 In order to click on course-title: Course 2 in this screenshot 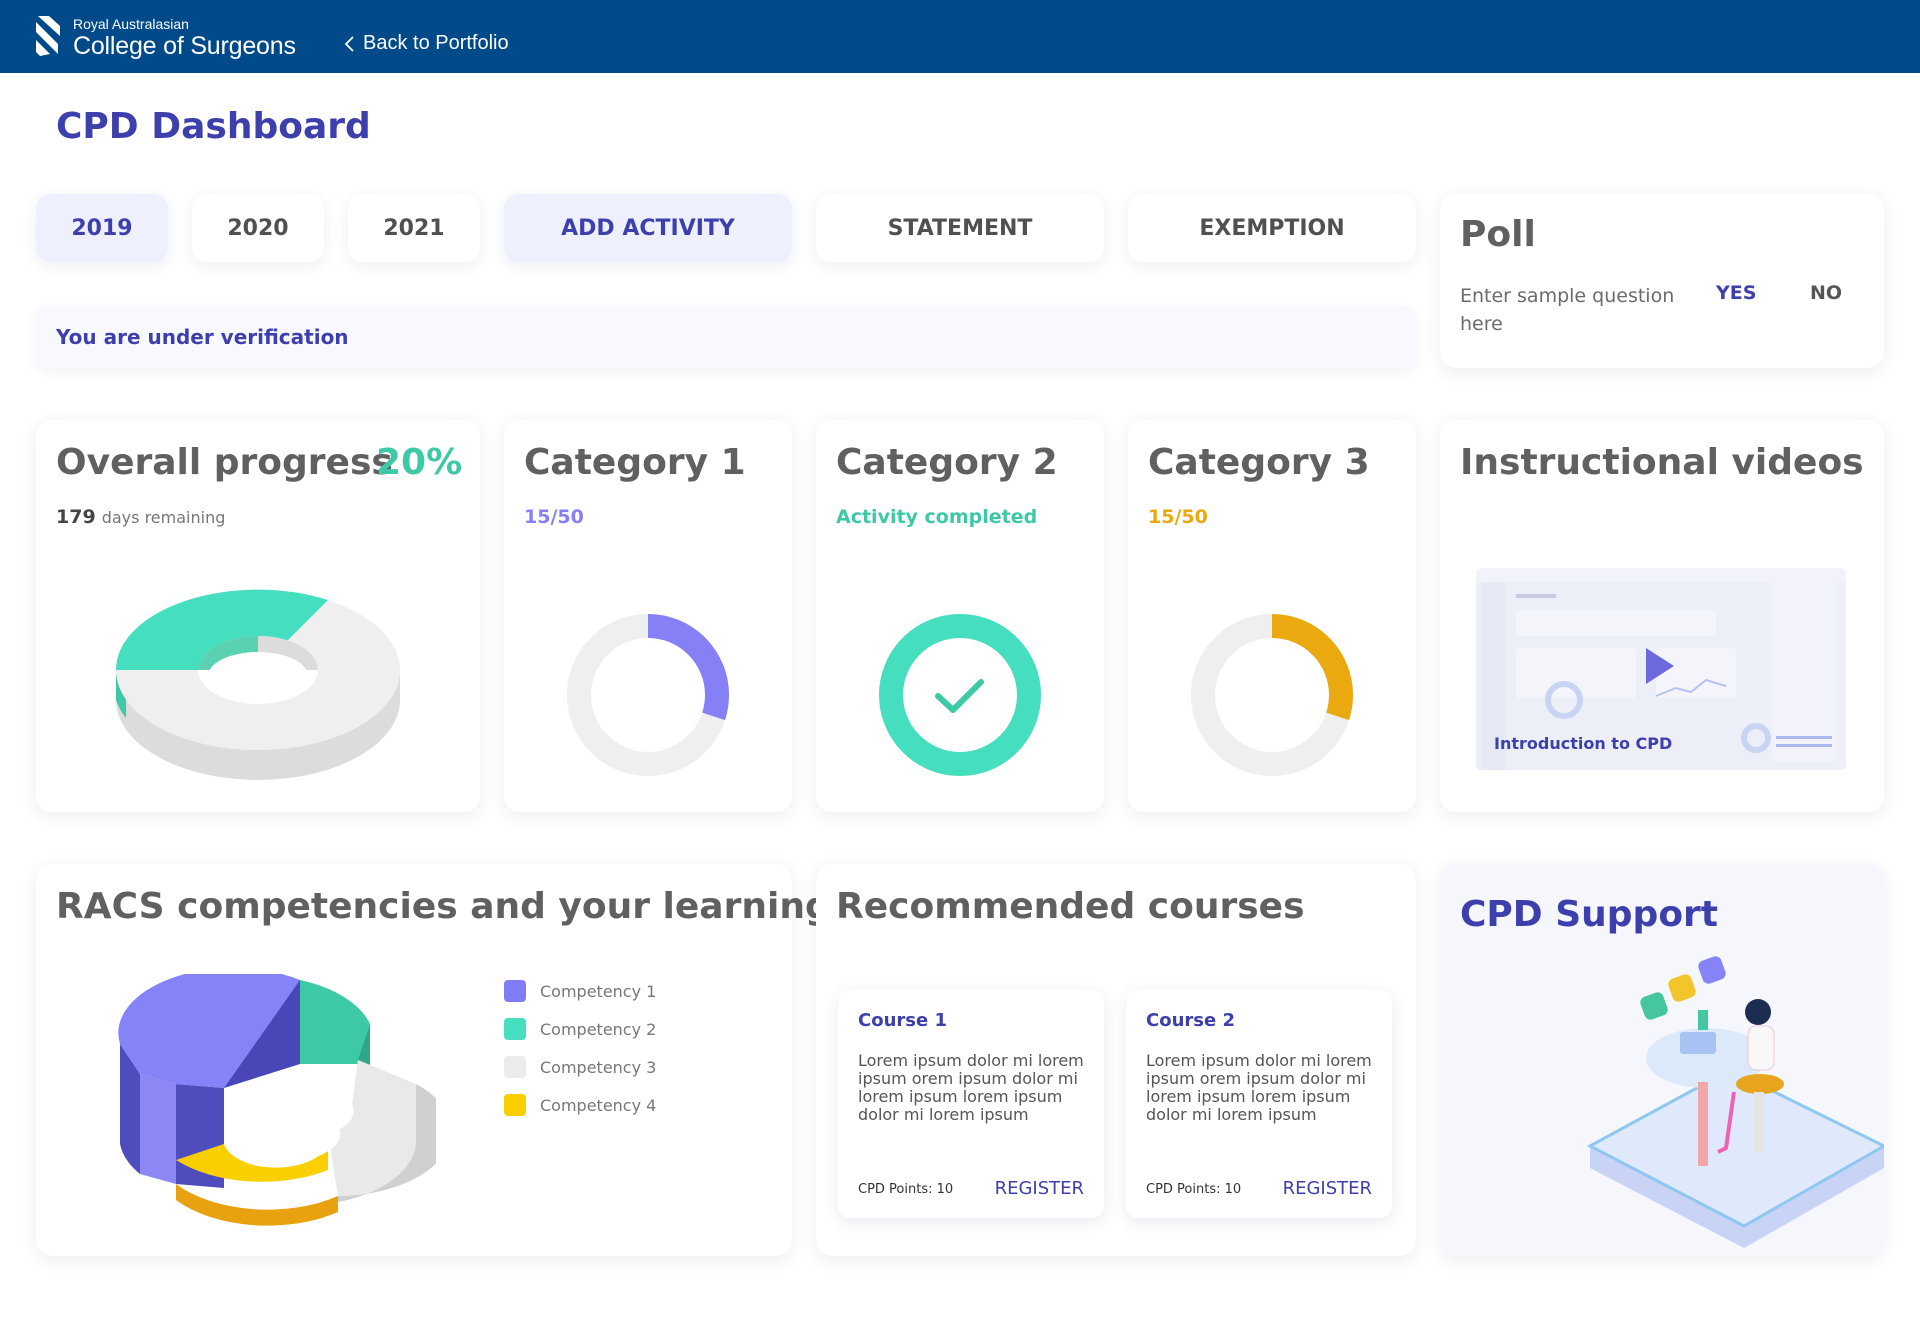, I will do `click(1190, 1020)`.